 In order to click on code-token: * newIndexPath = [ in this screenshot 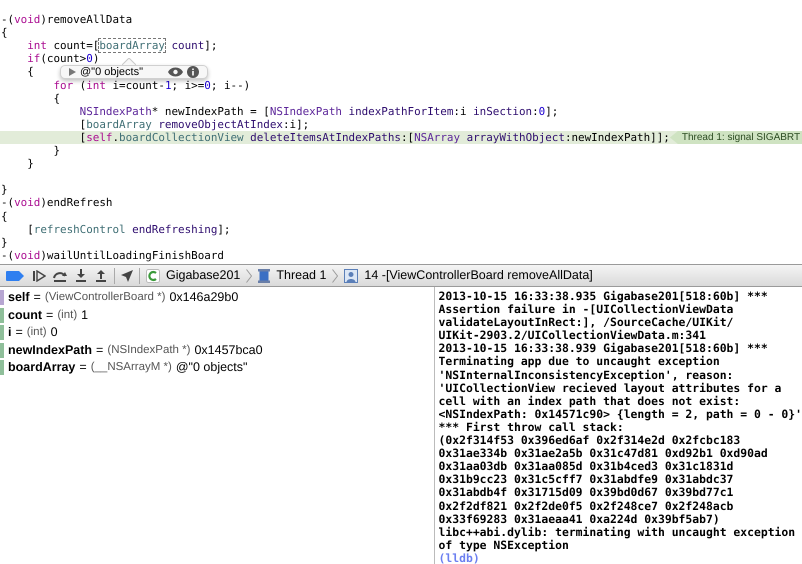, I will do `click(211, 111)`.